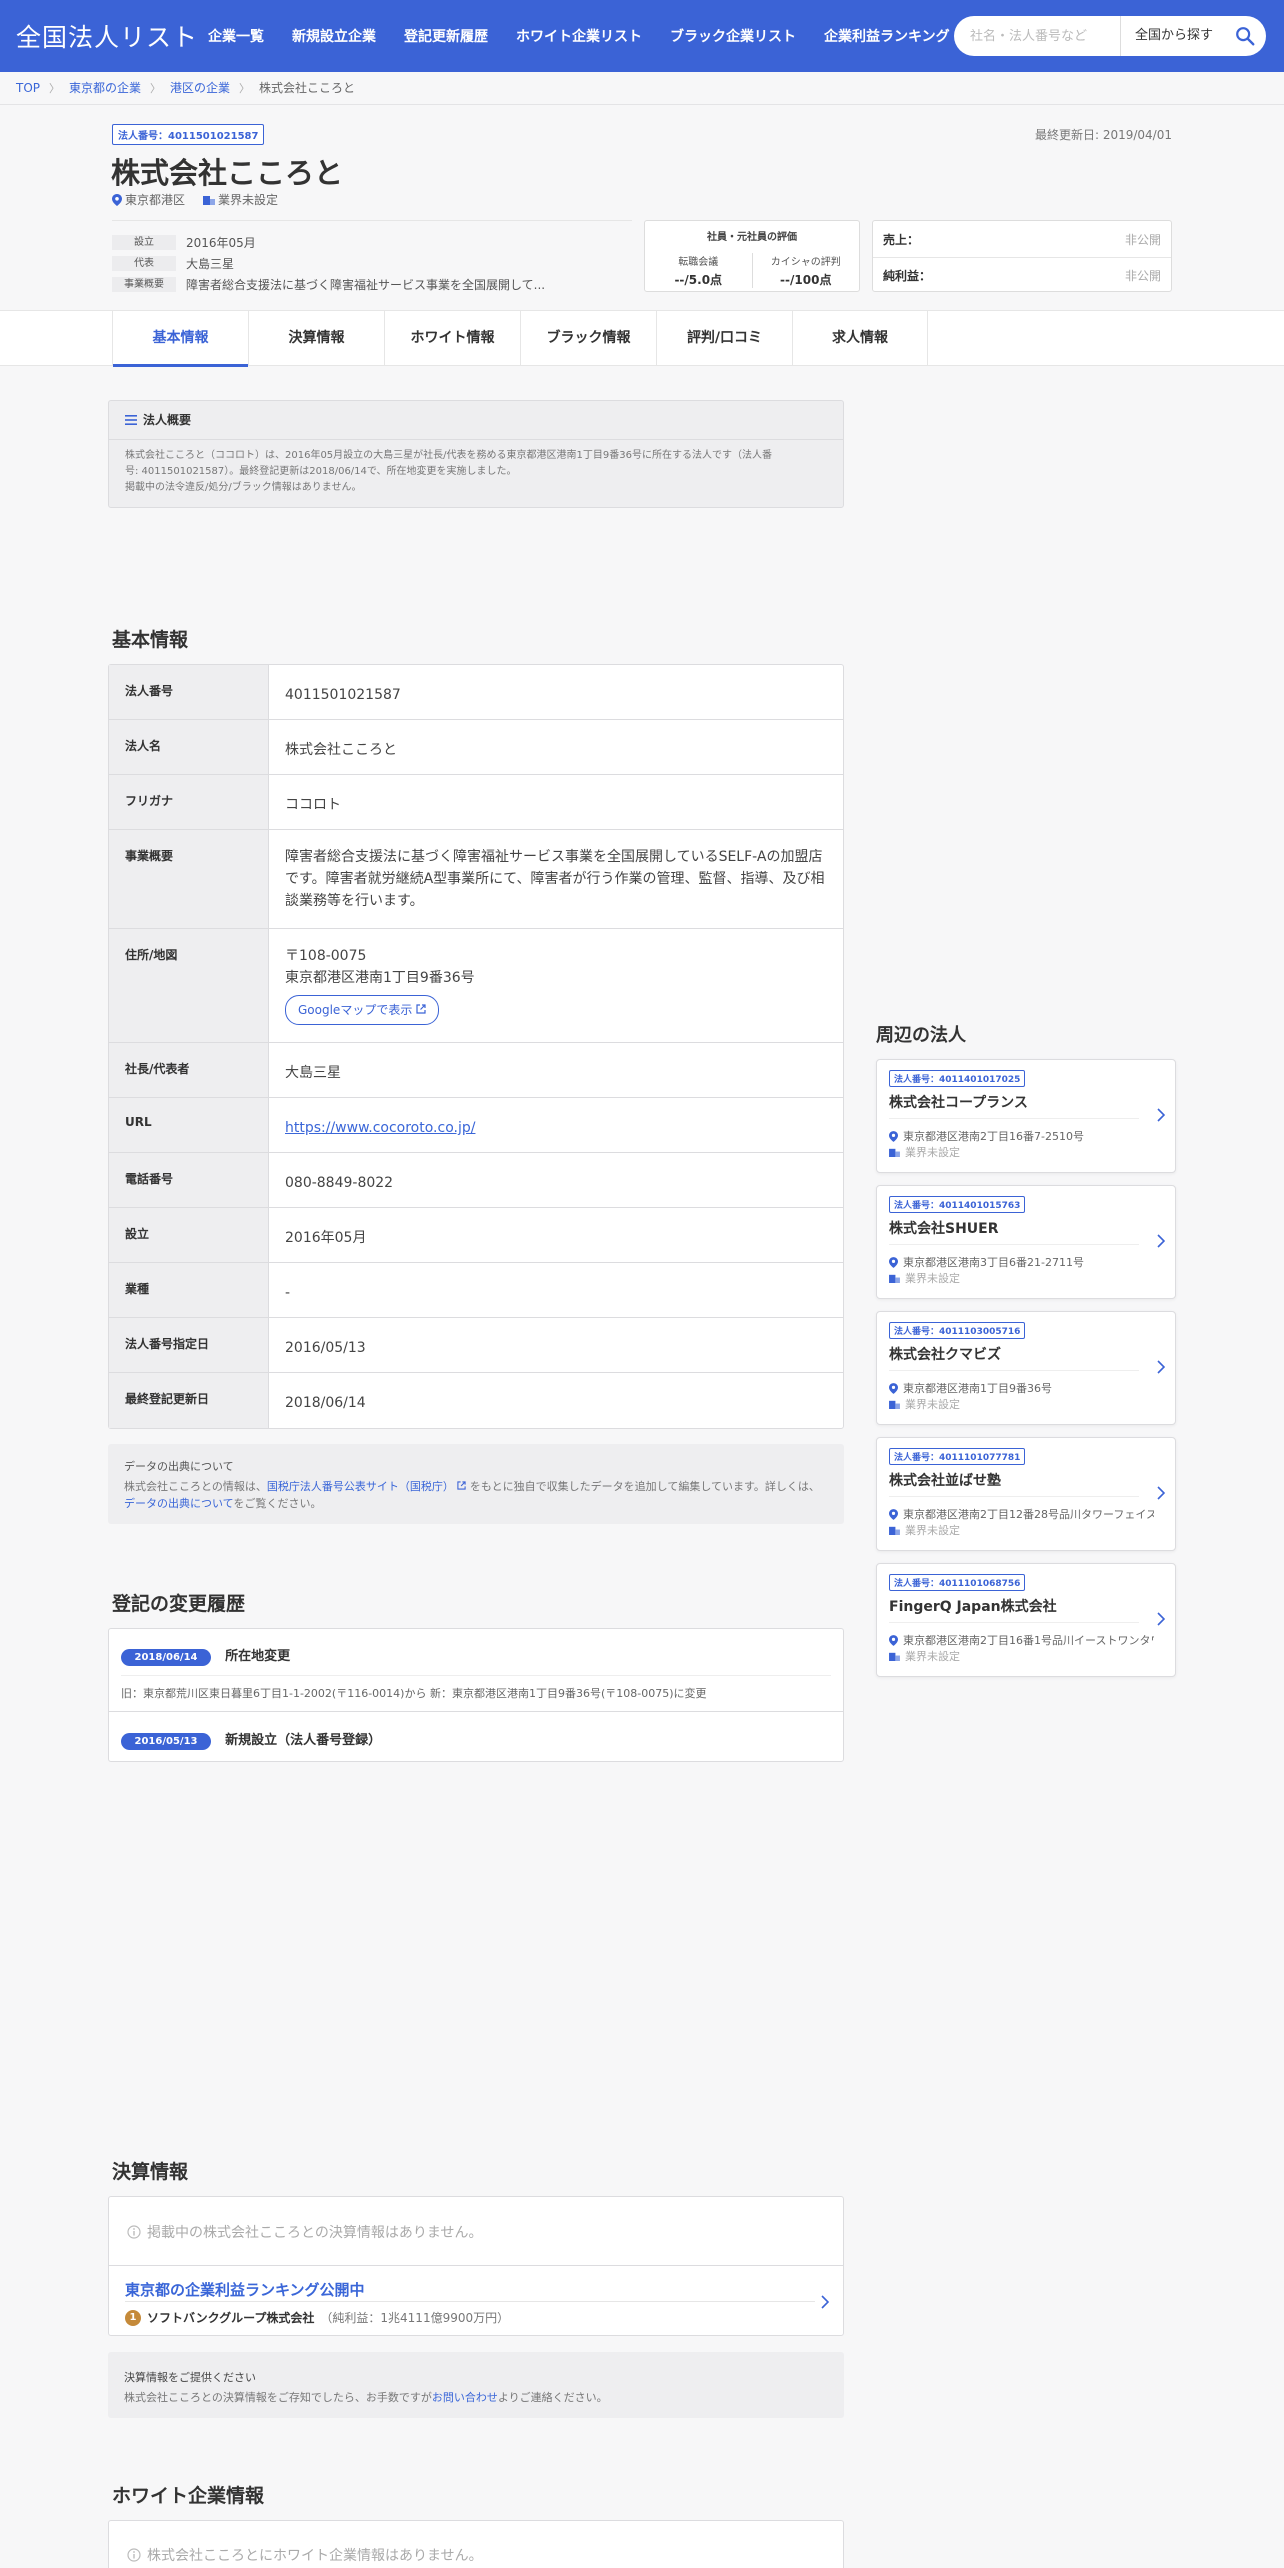 The width and height of the screenshot is (1284, 2568). Describe the element at coordinates (334, 36) in the screenshot. I see `nav-new-companies: 新規設立企業` at that location.